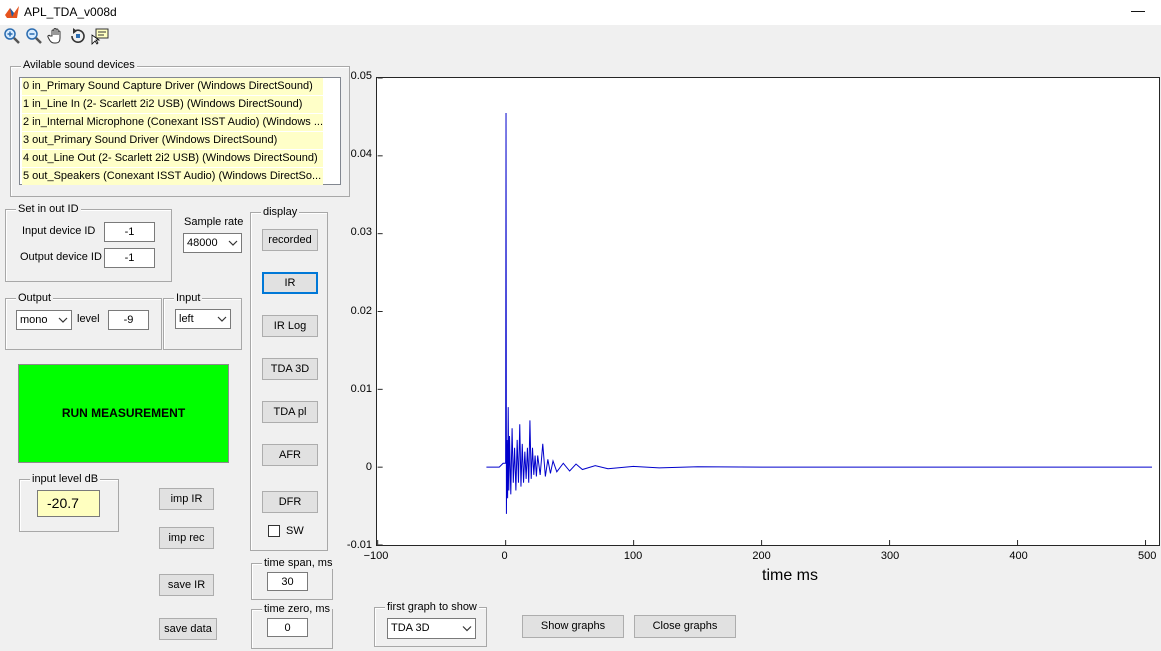 This screenshot has height=651, width=1161. What do you see at coordinates (290, 369) in the screenshot?
I see `tda-3d-button: TDA 3D` at bounding box center [290, 369].